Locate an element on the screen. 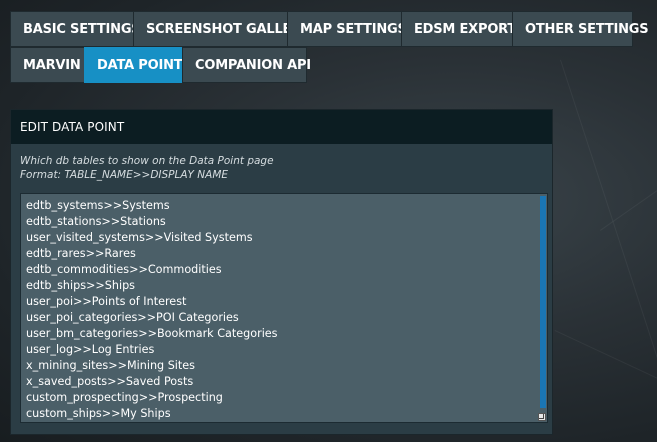  textarea-line: user_log>>Log Entries is located at coordinates (90, 349).